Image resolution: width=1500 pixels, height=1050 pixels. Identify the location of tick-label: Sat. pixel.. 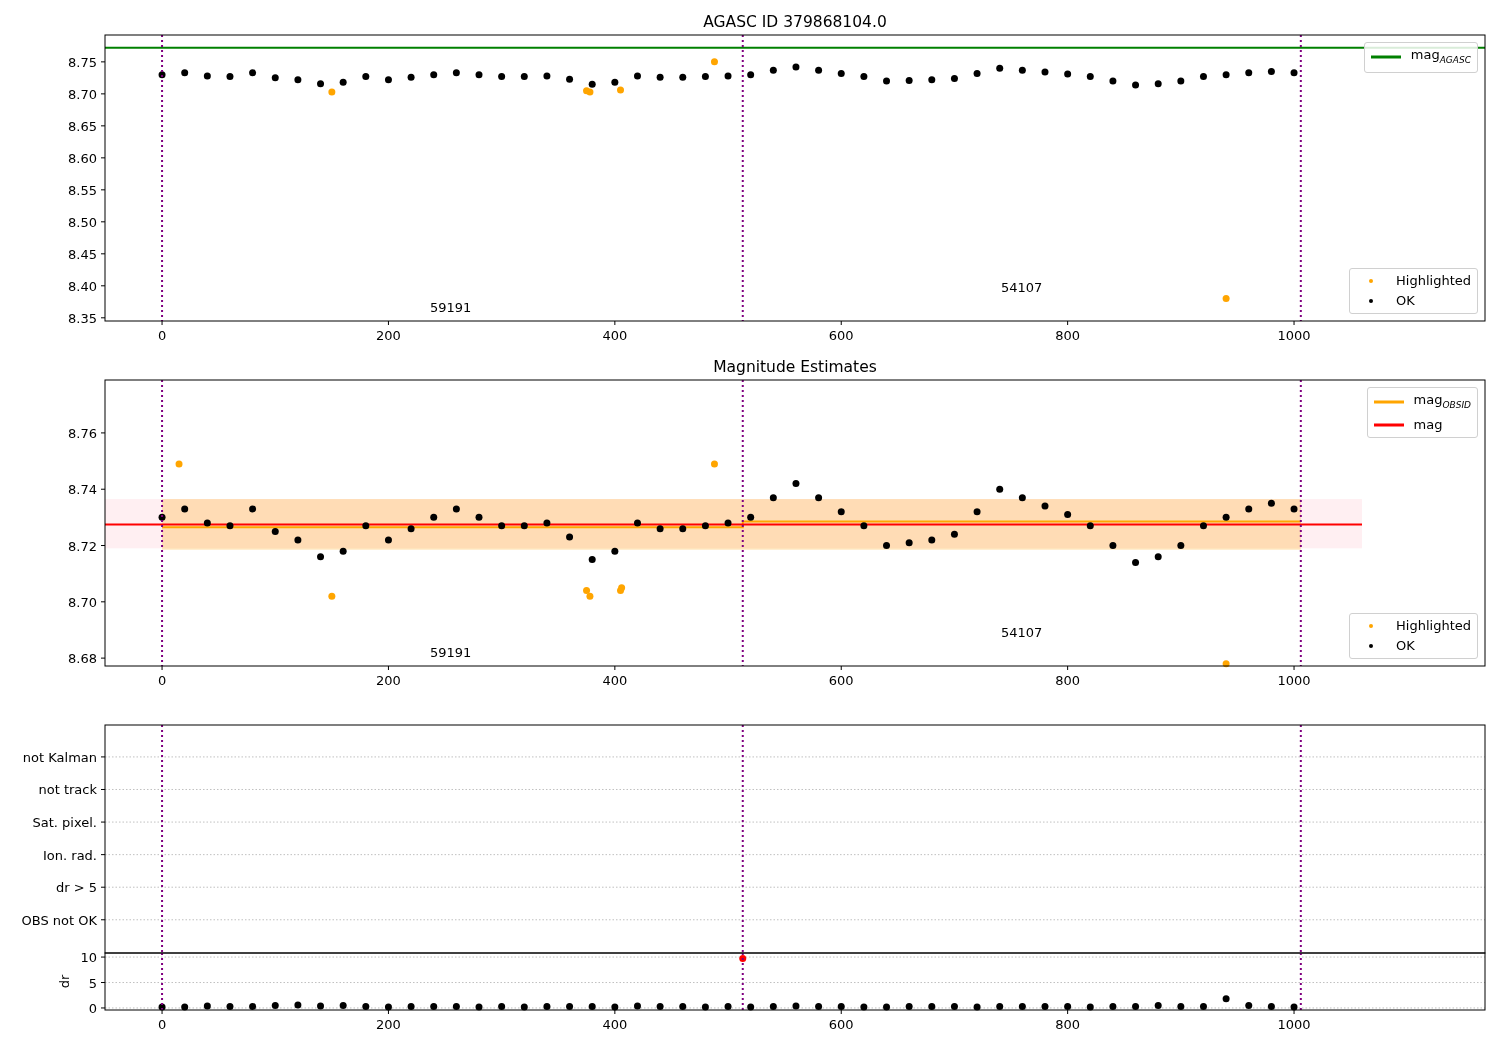
(64, 823).